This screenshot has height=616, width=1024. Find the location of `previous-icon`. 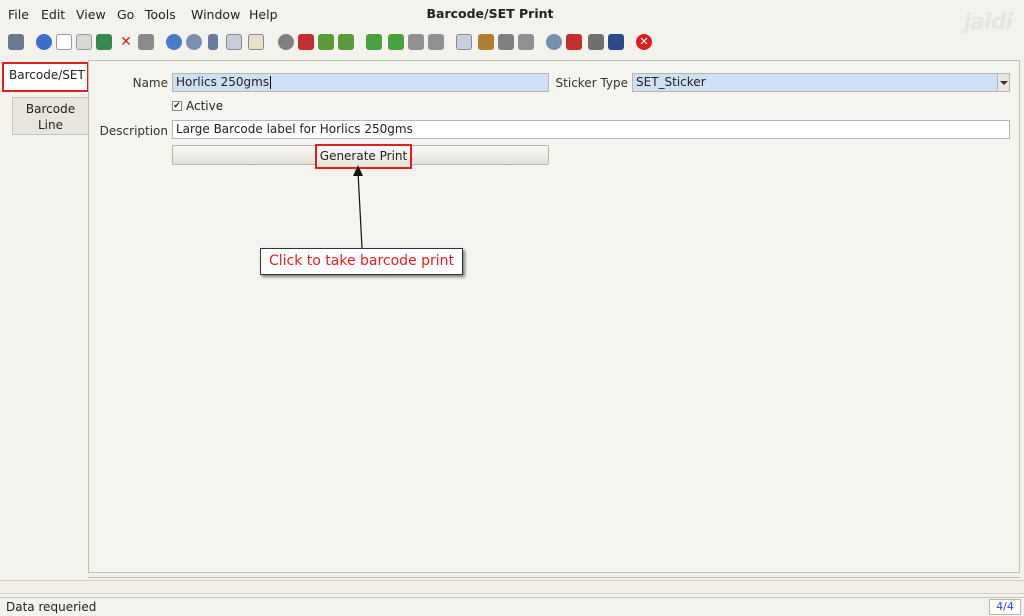

previous-icon is located at coordinates (396, 42).